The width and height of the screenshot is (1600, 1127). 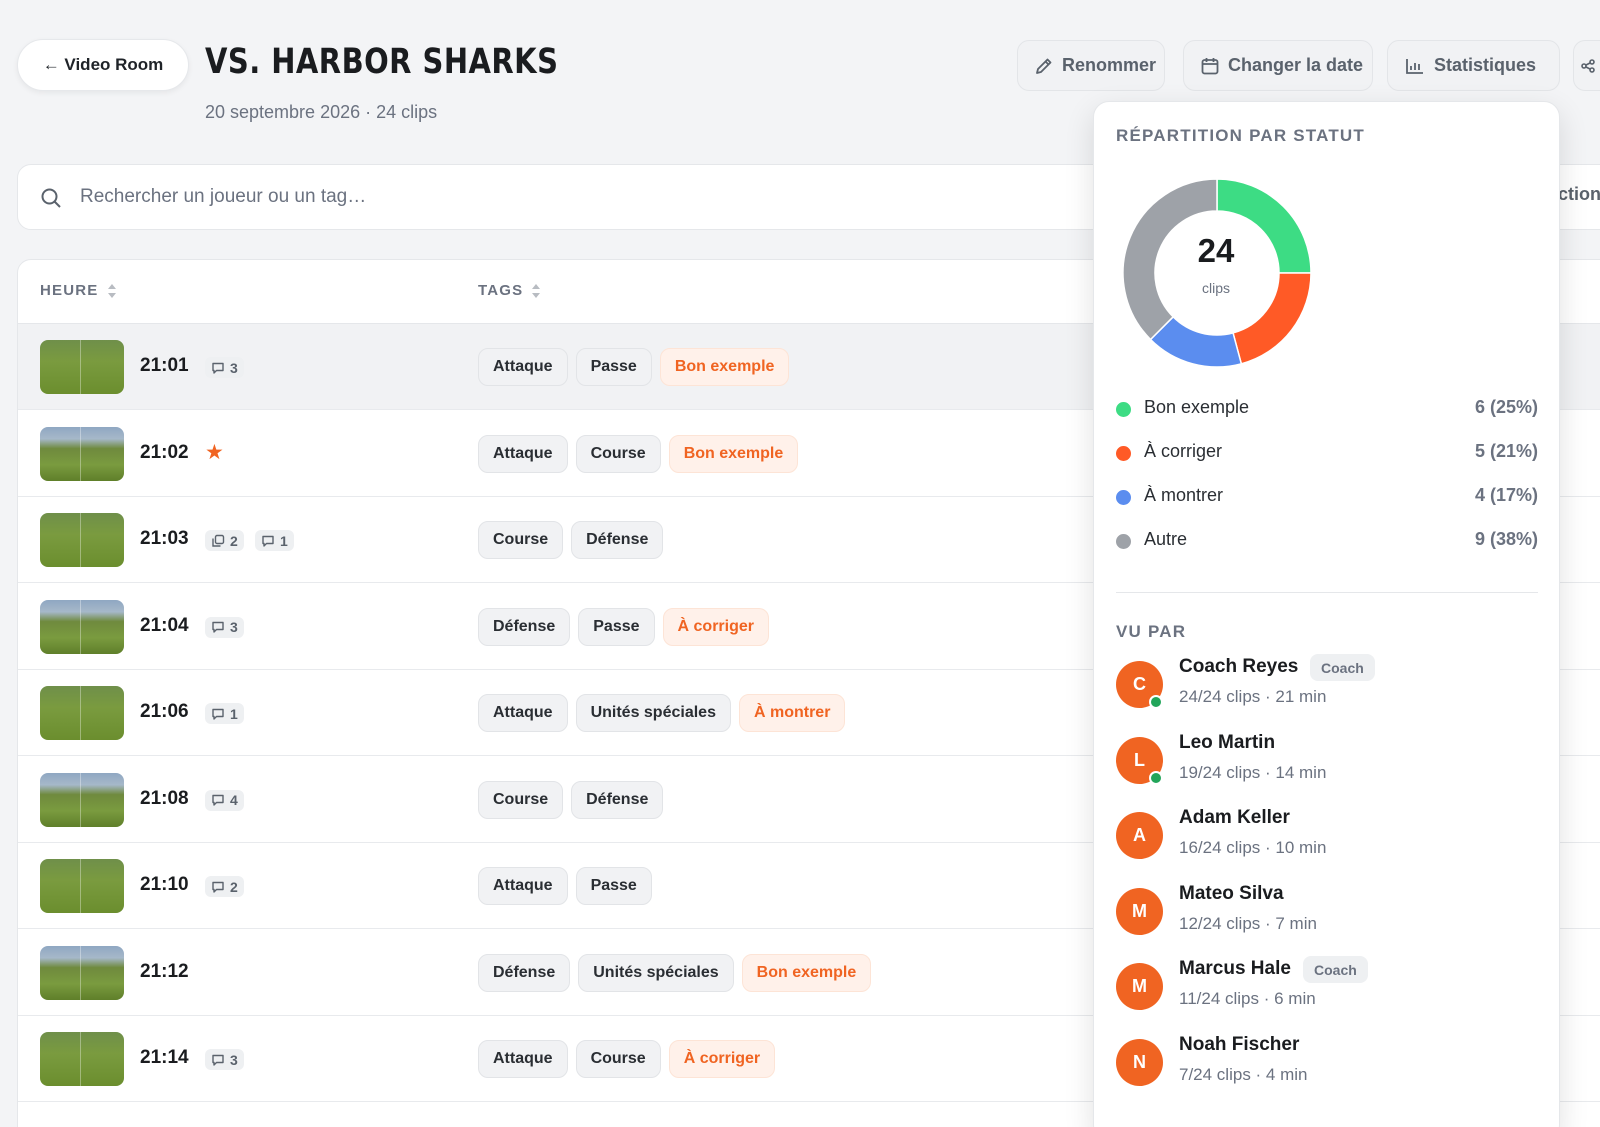 I want to click on search-input, so click(x=380, y=197).